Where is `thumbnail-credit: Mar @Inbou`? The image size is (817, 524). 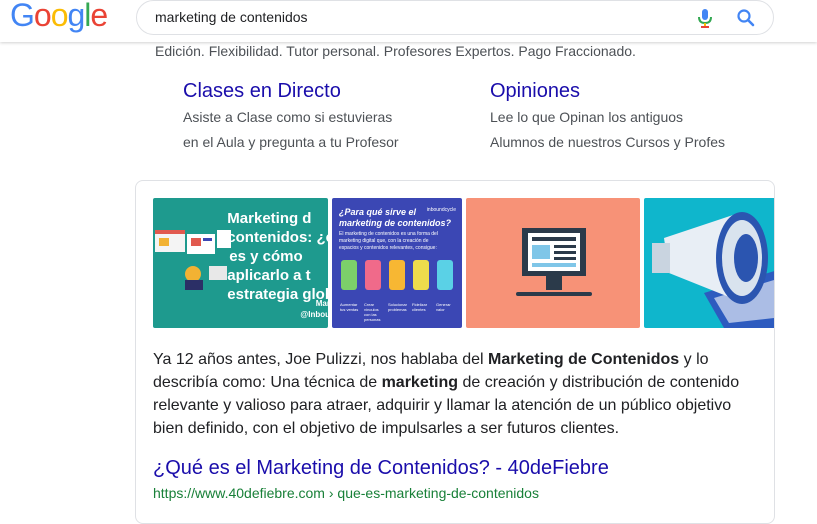
thumbnail-credit: Mar @Inbou is located at coordinates (314, 309).